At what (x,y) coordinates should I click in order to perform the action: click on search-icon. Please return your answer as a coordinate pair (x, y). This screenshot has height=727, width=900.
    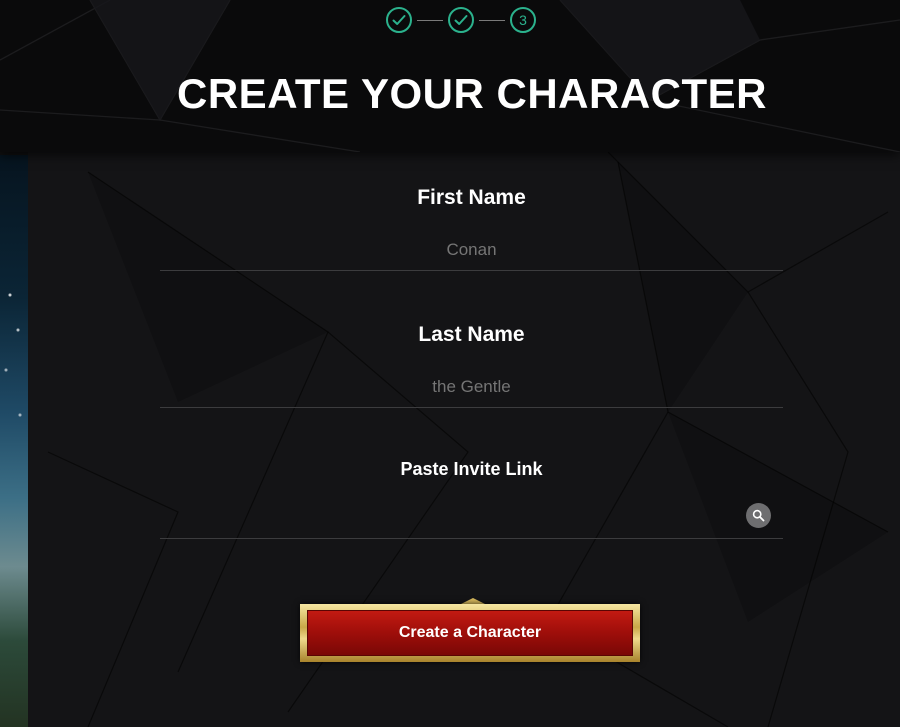
    Looking at the image, I should click on (758, 515).